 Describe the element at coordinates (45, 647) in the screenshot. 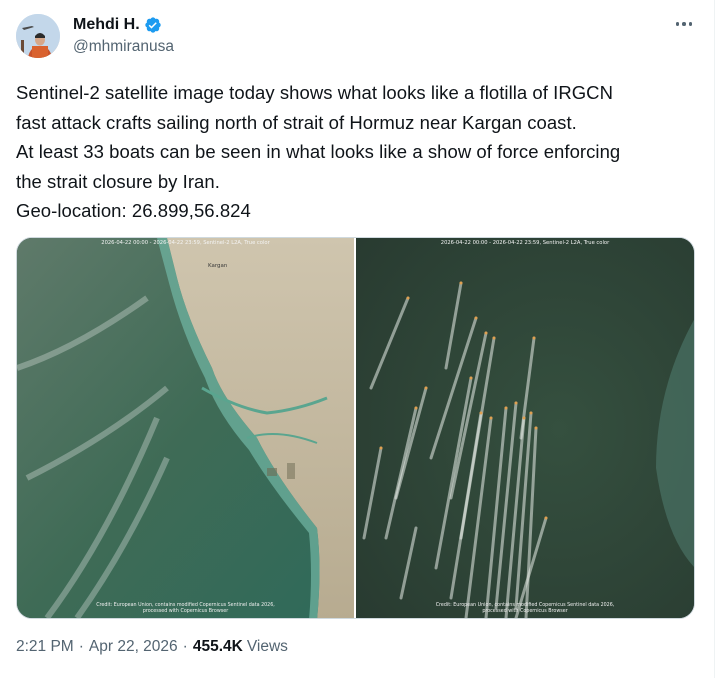

I see `tweet-time: 2:21 PM` at that location.